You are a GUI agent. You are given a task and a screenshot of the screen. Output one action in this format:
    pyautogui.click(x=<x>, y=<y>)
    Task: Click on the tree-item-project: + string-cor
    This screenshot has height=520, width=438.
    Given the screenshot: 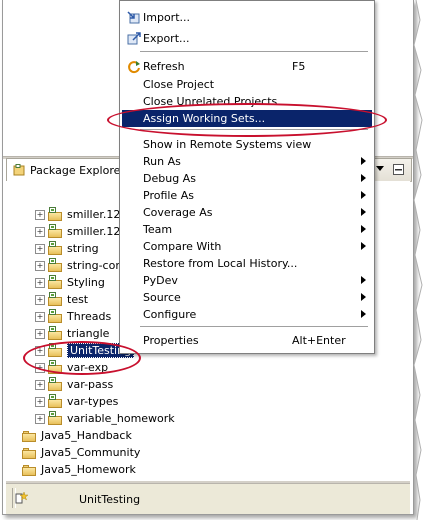 What is the action you would take?
    pyautogui.click(x=77, y=265)
    